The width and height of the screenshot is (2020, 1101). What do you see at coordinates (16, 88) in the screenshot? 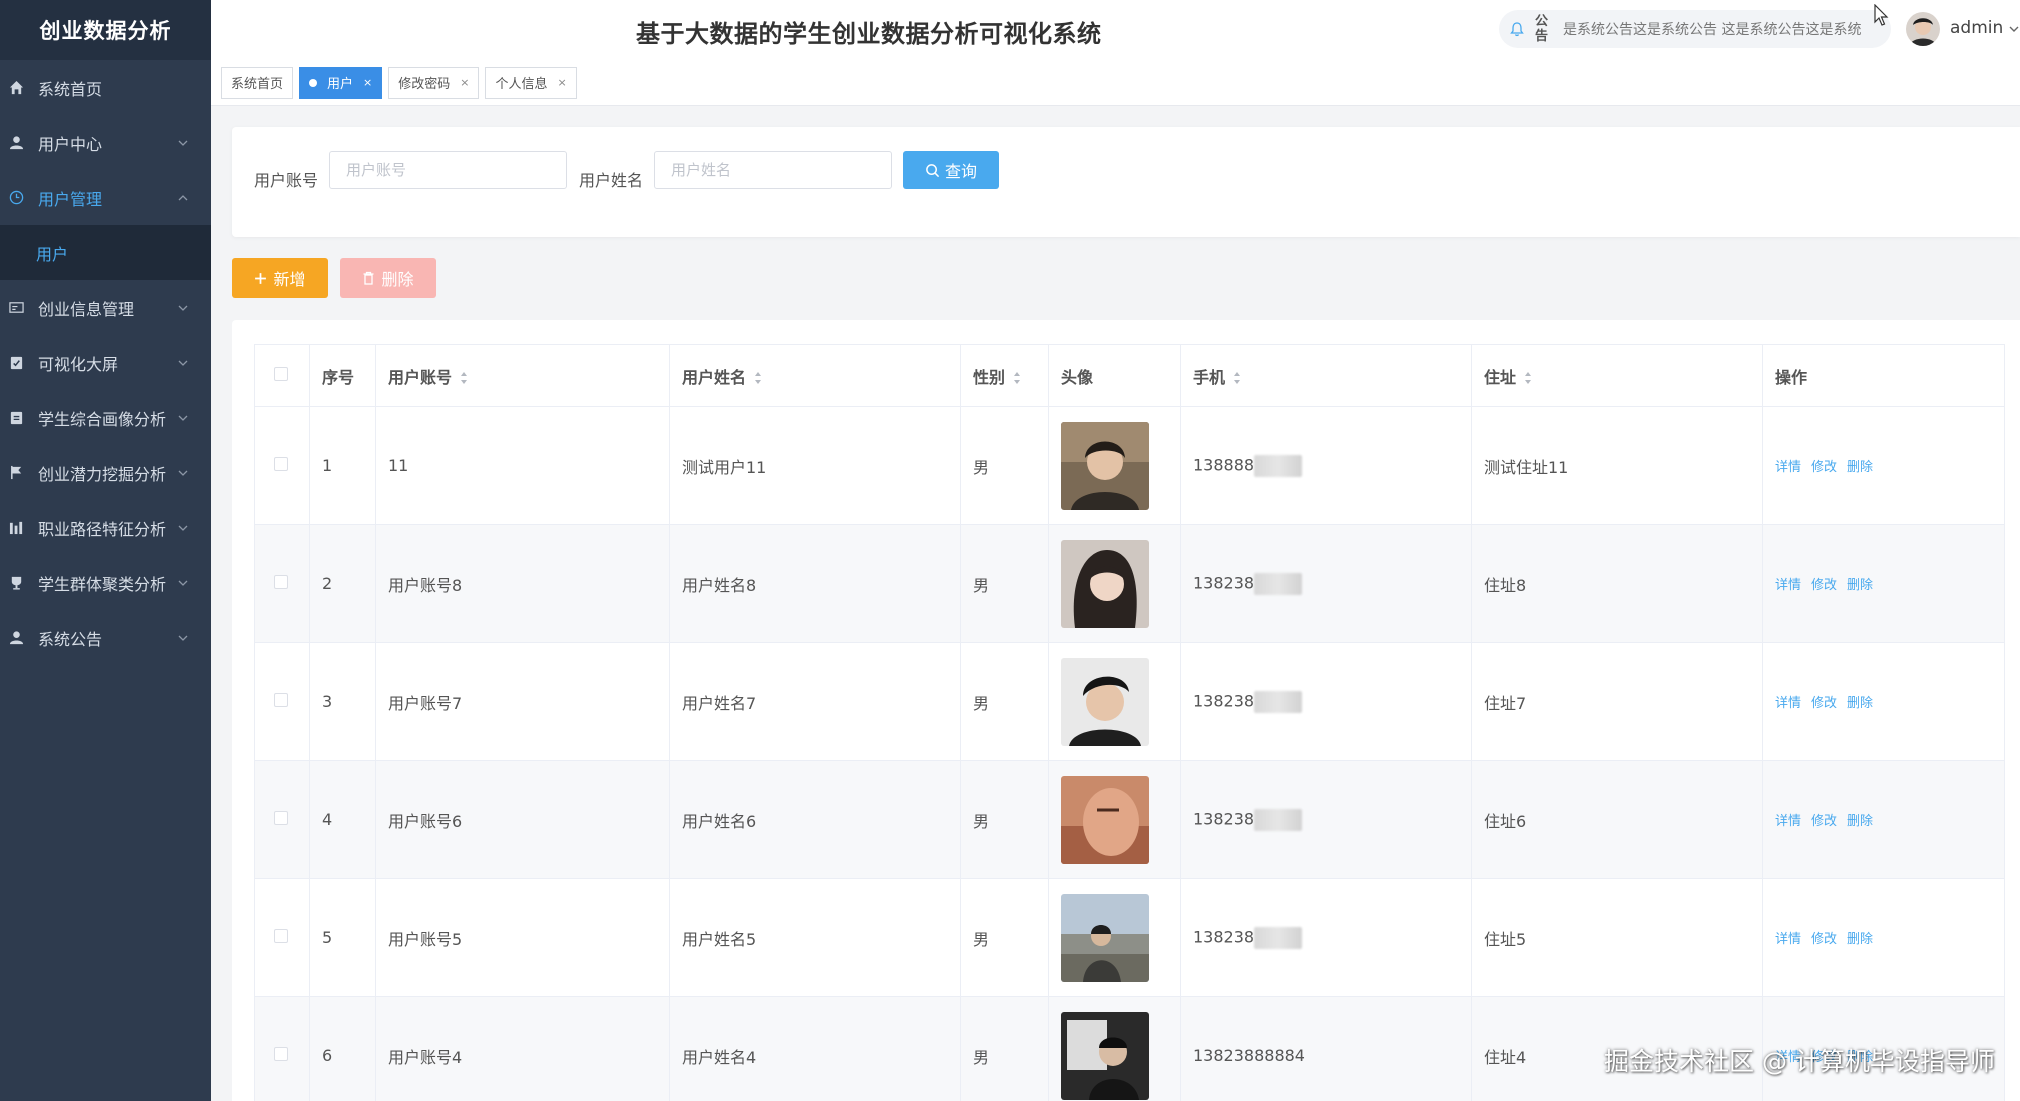
I see `home-icon` at bounding box center [16, 88].